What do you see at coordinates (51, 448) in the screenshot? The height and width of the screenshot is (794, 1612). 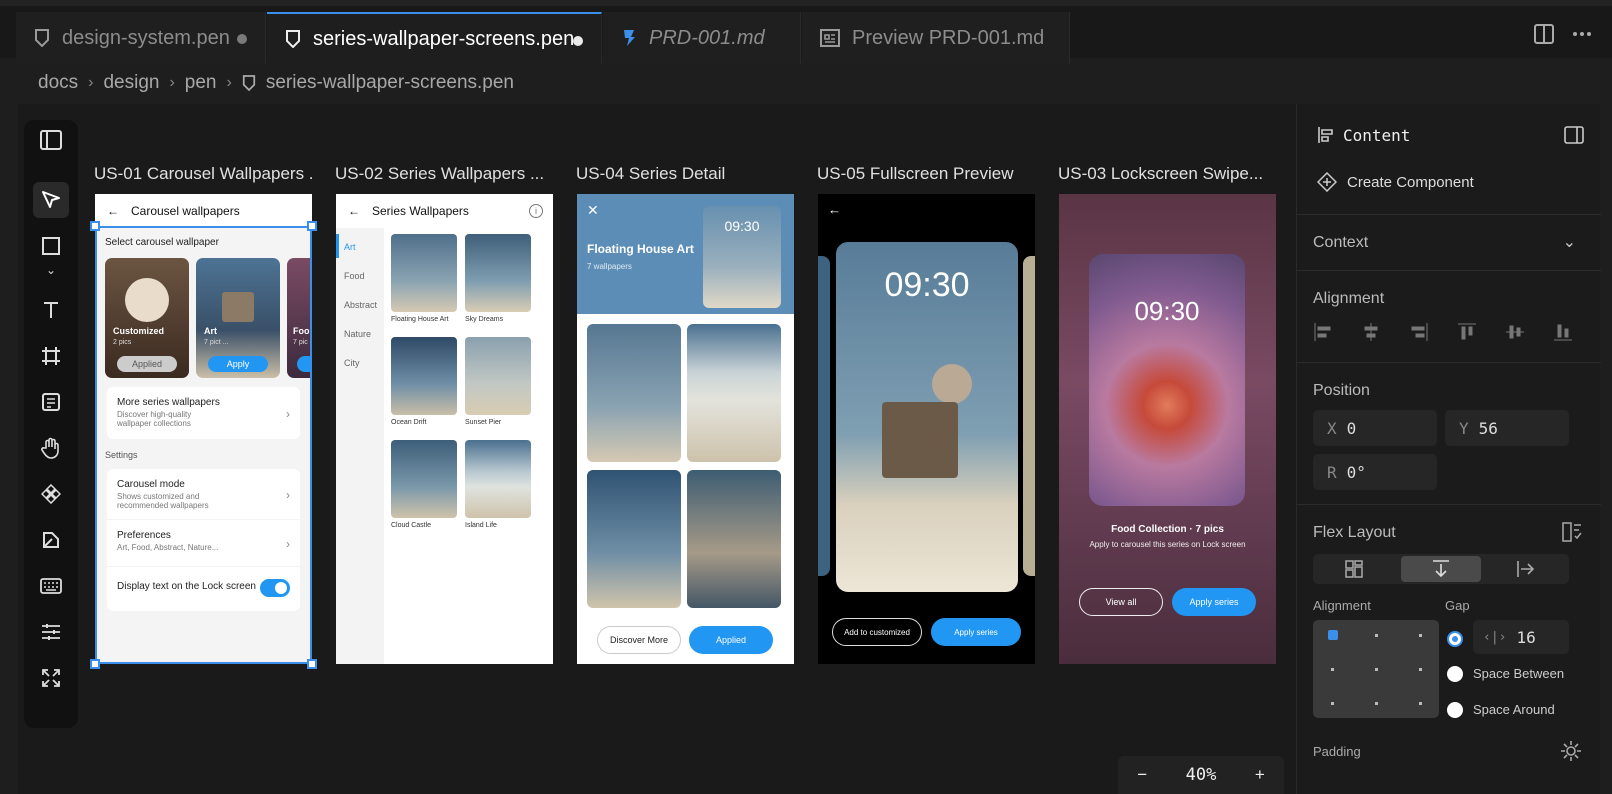 I see `hand-tool-button` at bounding box center [51, 448].